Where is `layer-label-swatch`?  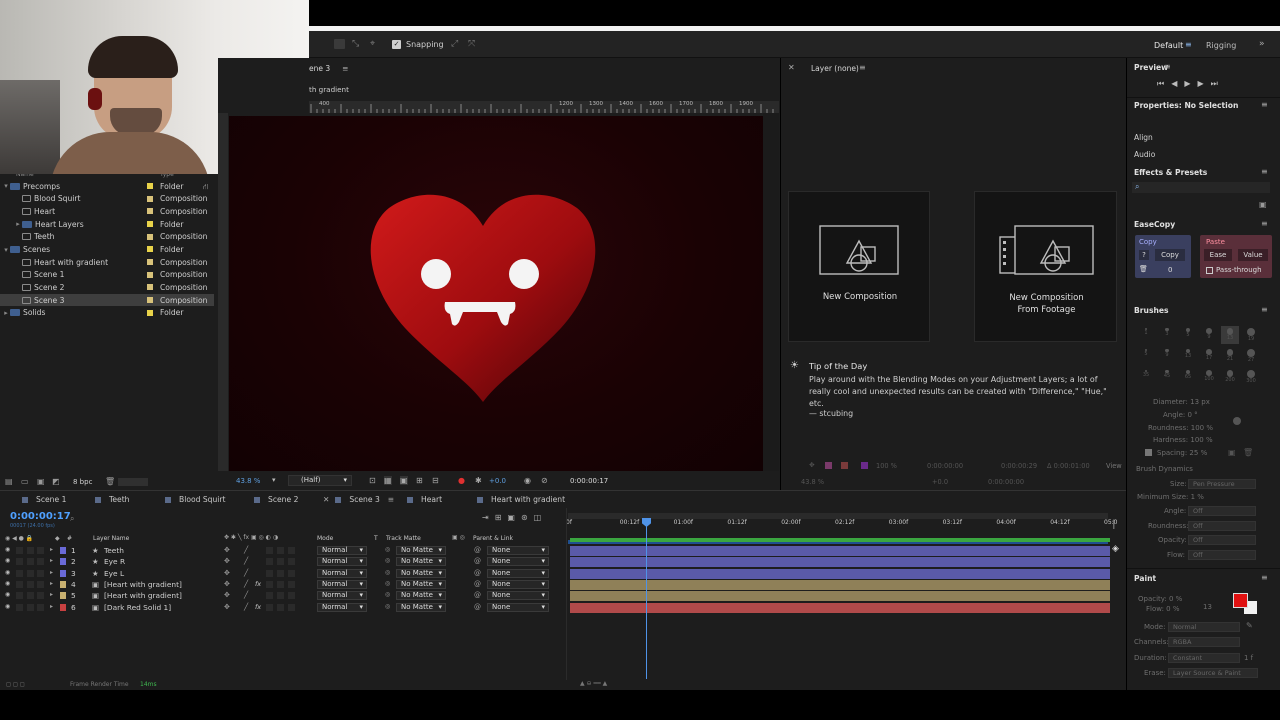
layer-label-swatch is located at coordinates (63, 573).